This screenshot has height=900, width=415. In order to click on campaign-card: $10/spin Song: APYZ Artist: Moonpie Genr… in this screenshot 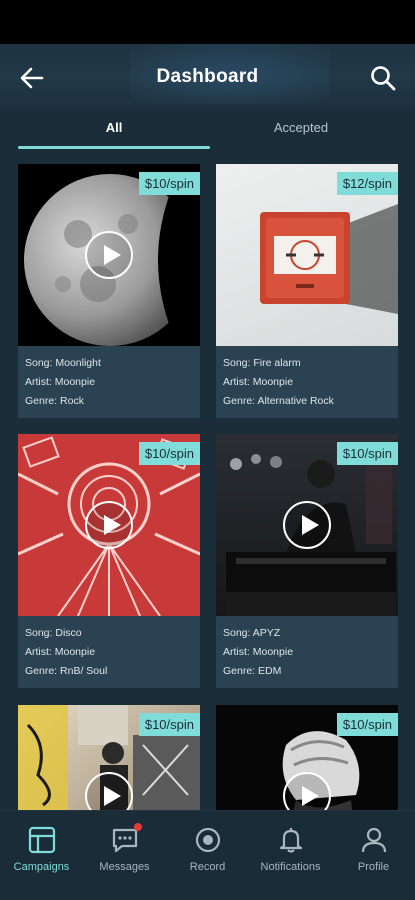, I will do `click(307, 561)`.